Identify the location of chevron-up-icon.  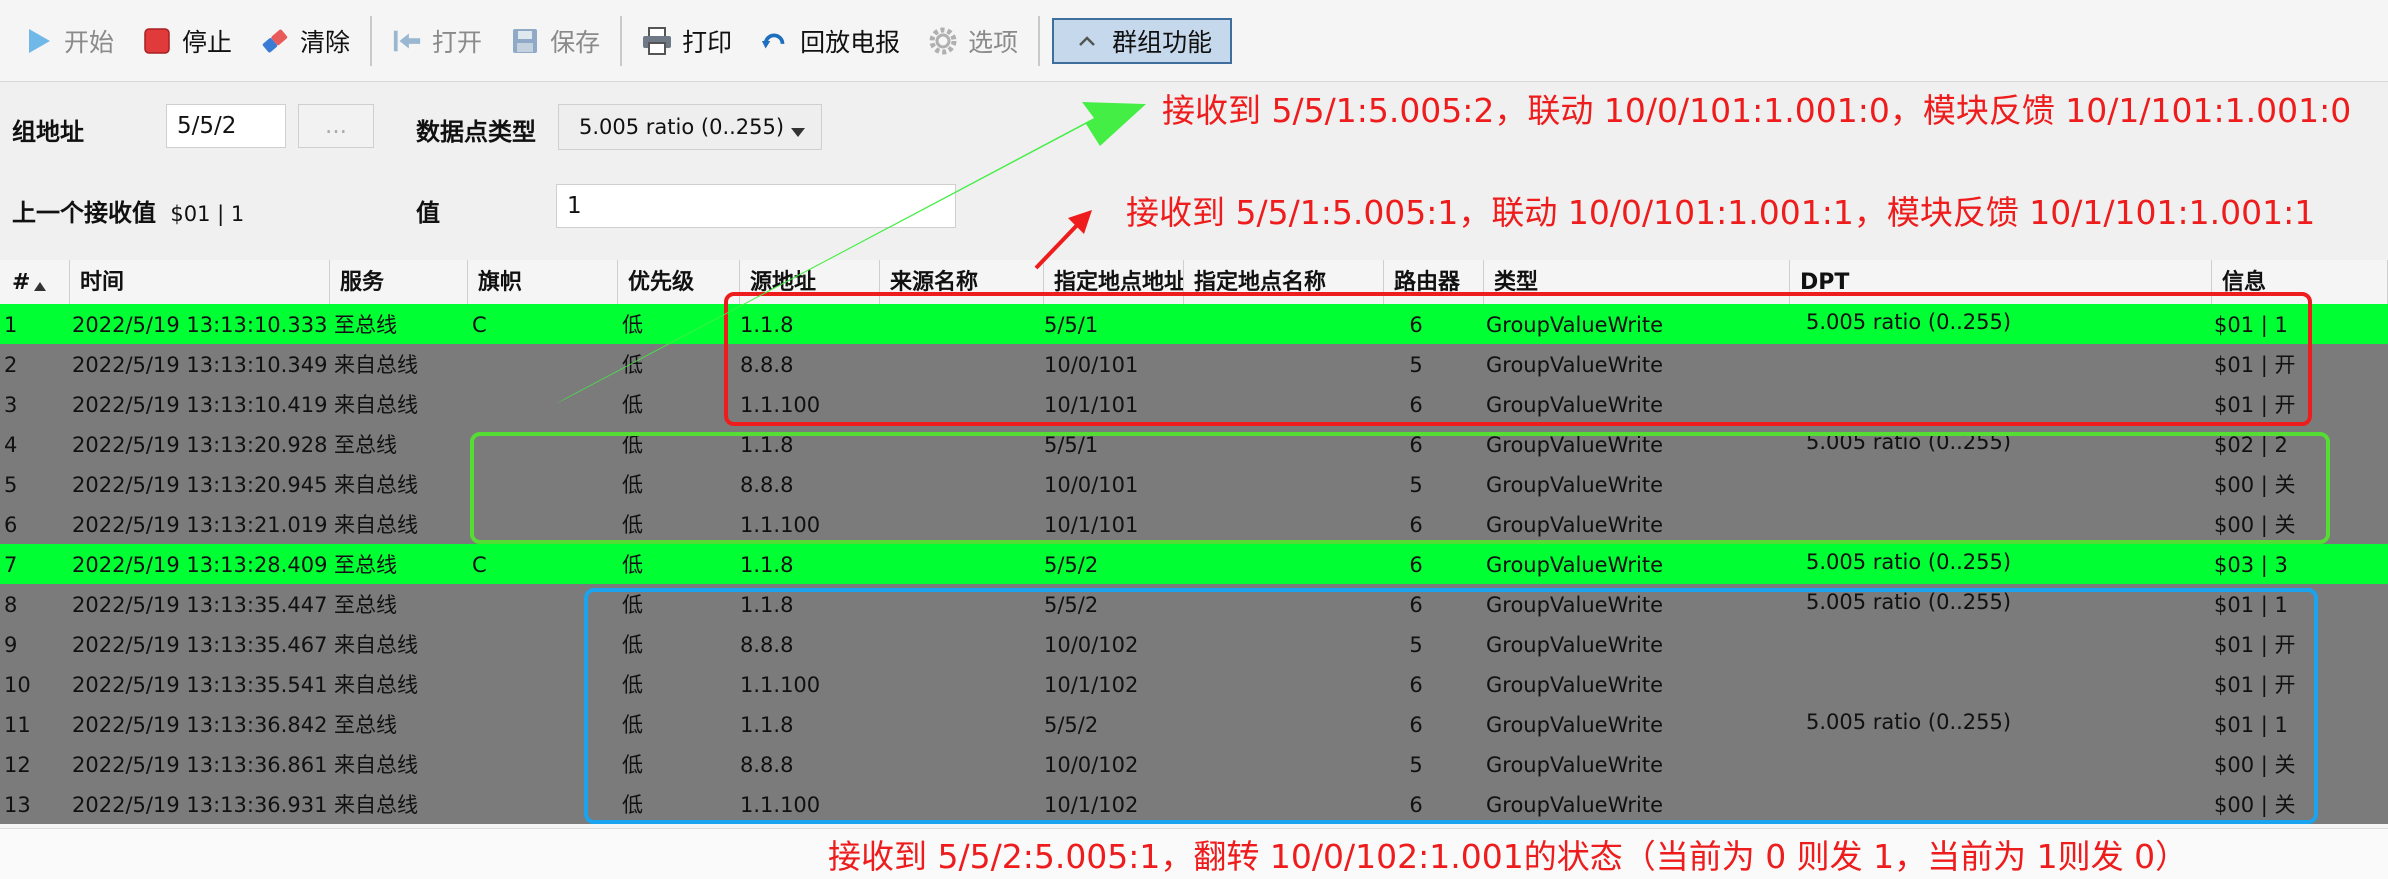
(1087, 41).